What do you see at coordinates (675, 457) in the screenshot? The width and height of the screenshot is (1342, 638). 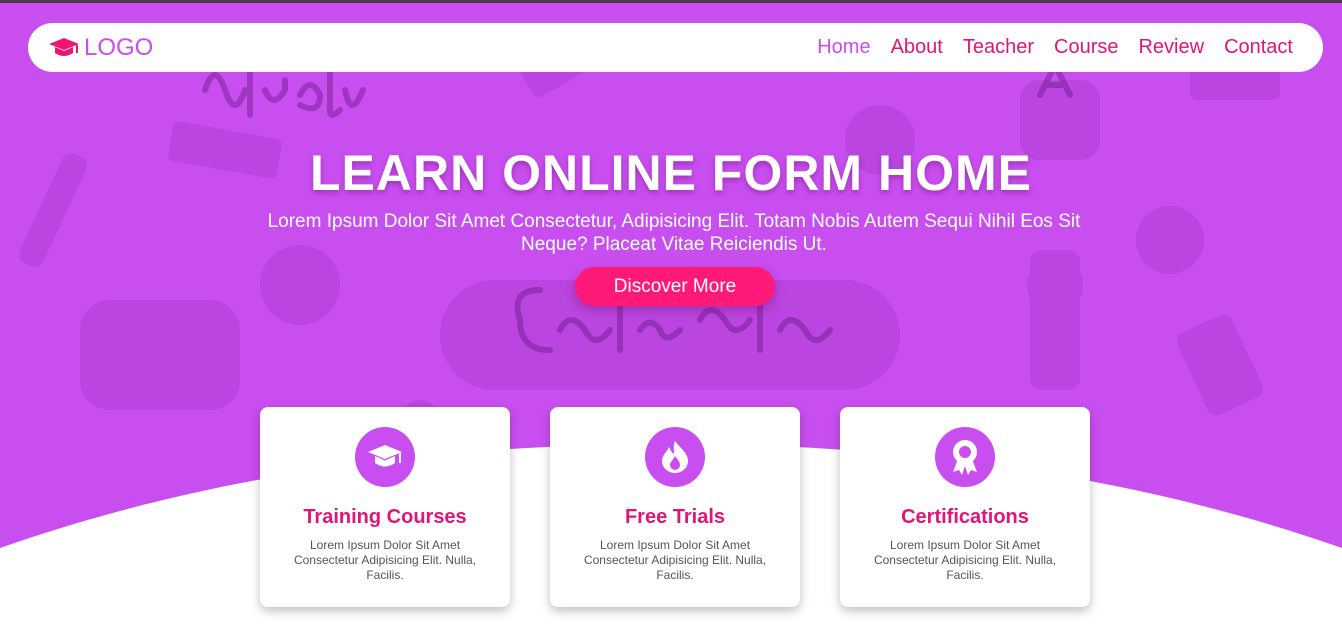 I see `fire-icon` at bounding box center [675, 457].